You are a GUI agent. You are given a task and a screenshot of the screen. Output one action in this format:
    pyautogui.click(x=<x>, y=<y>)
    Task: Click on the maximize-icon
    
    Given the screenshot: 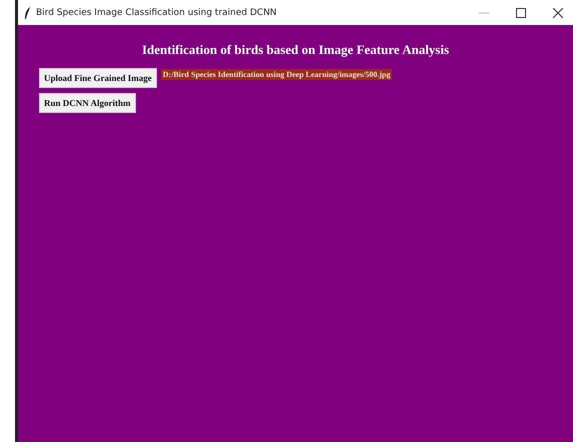 What is the action you would take?
    pyautogui.click(x=521, y=13)
    